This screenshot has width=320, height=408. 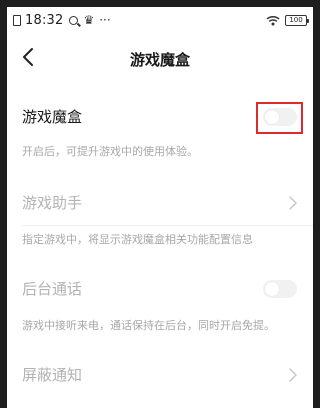 What do you see at coordinates (272, 289) in the screenshot?
I see `toggle-knob` at bounding box center [272, 289].